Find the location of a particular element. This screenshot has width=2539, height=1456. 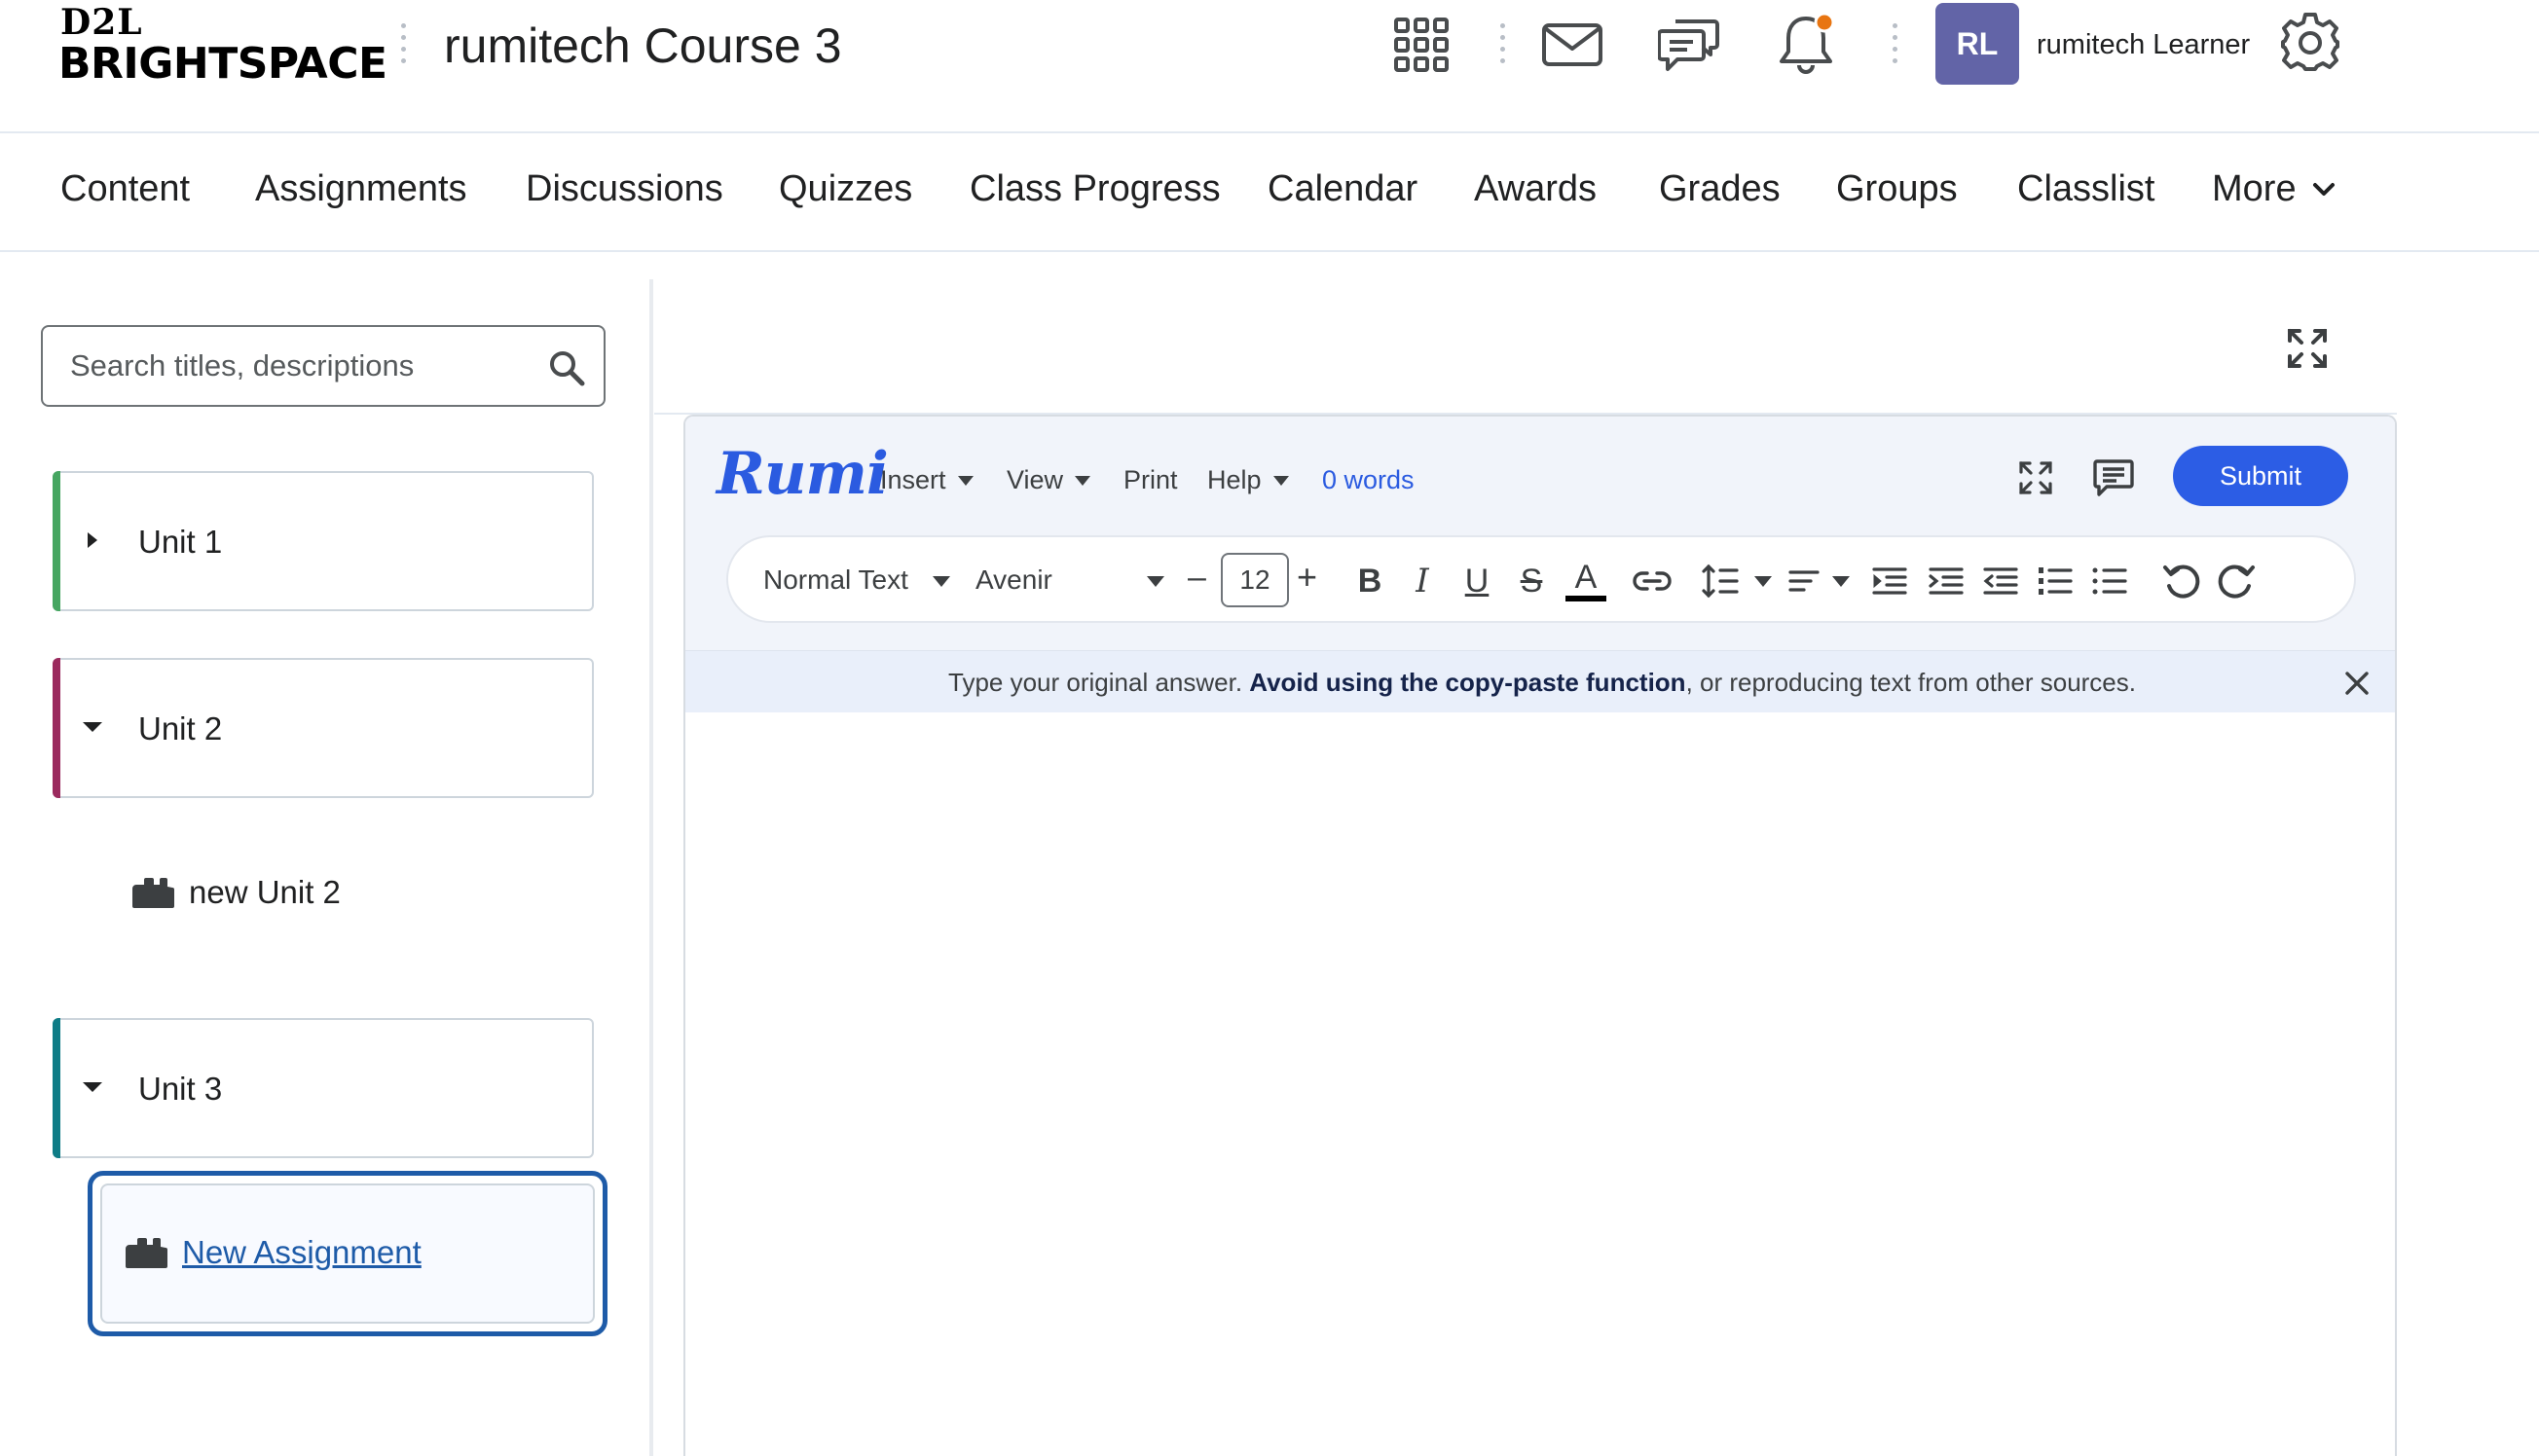

submit-button: Submit is located at coordinates (2260, 476).